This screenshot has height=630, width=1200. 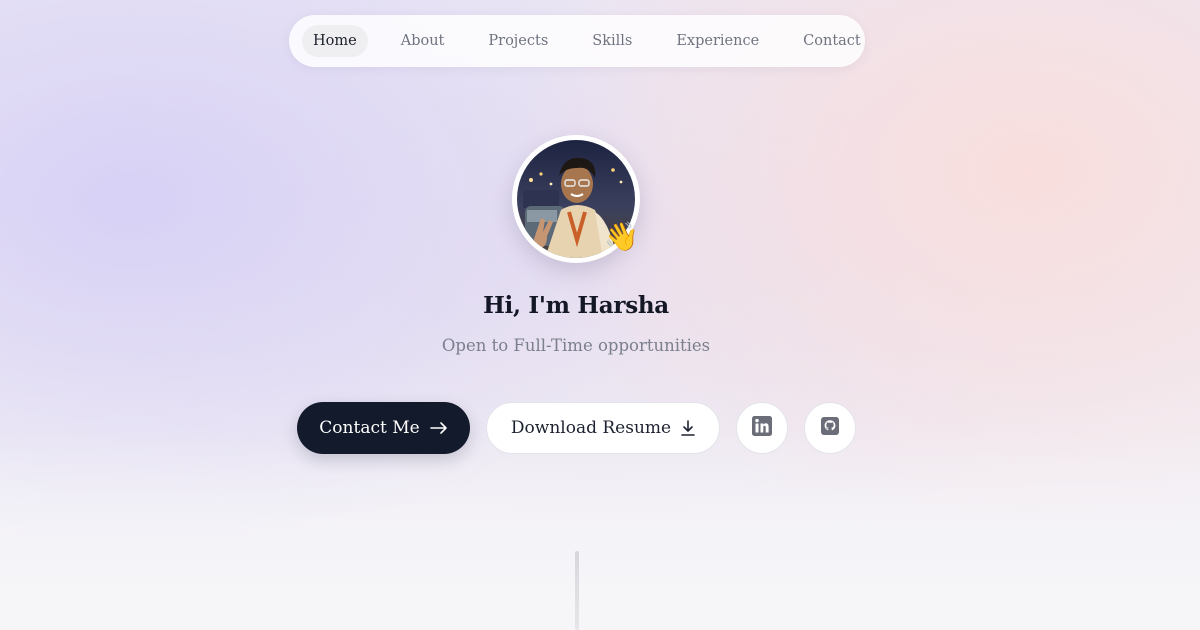 I want to click on profile-avatar-container: 👋, so click(x=576, y=199).